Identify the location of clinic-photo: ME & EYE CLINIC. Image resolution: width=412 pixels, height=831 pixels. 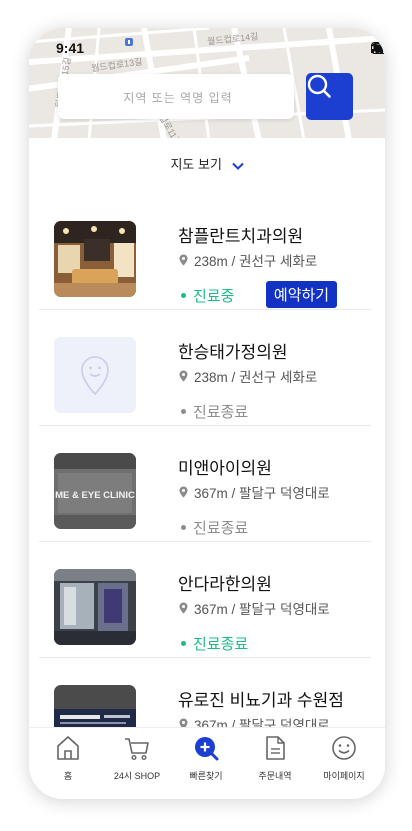
(95, 491).